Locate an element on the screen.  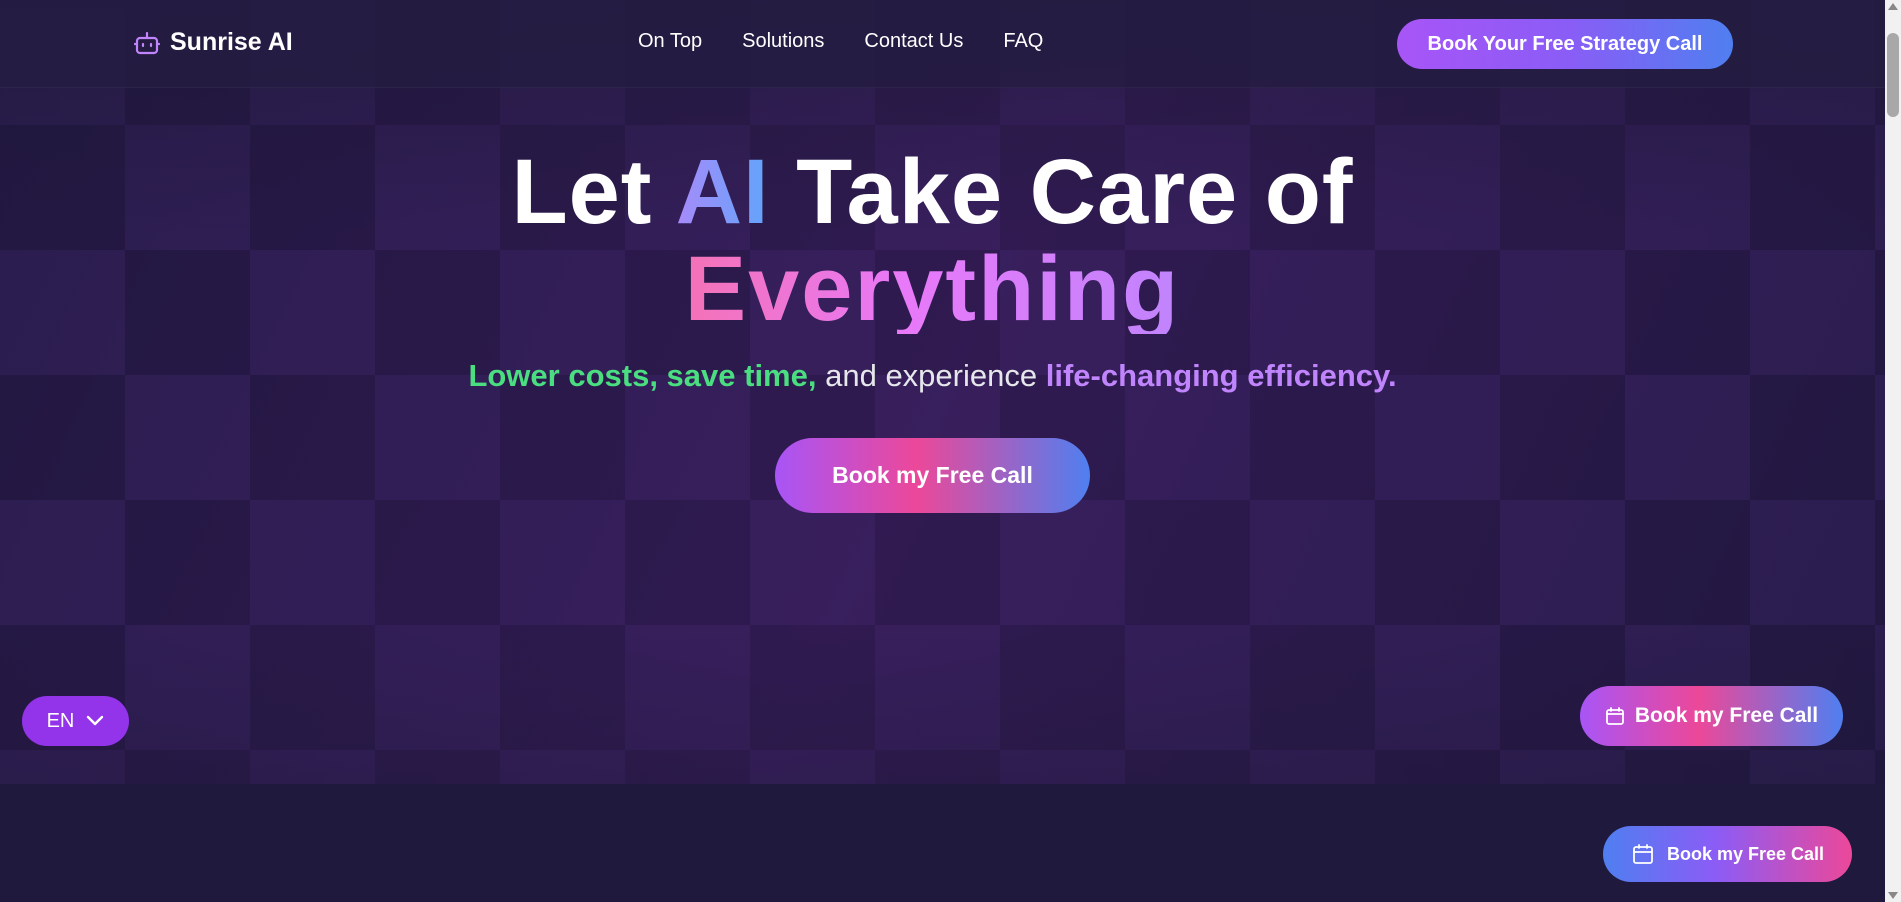
brand-logo: Sunrise AI is located at coordinates (213, 42).